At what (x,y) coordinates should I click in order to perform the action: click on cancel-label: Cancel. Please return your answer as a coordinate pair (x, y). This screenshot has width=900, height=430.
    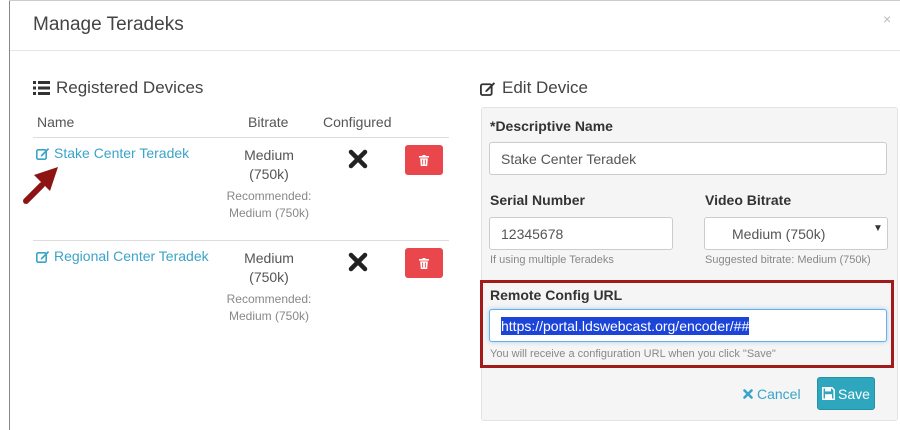
    Looking at the image, I should click on (779, 394).